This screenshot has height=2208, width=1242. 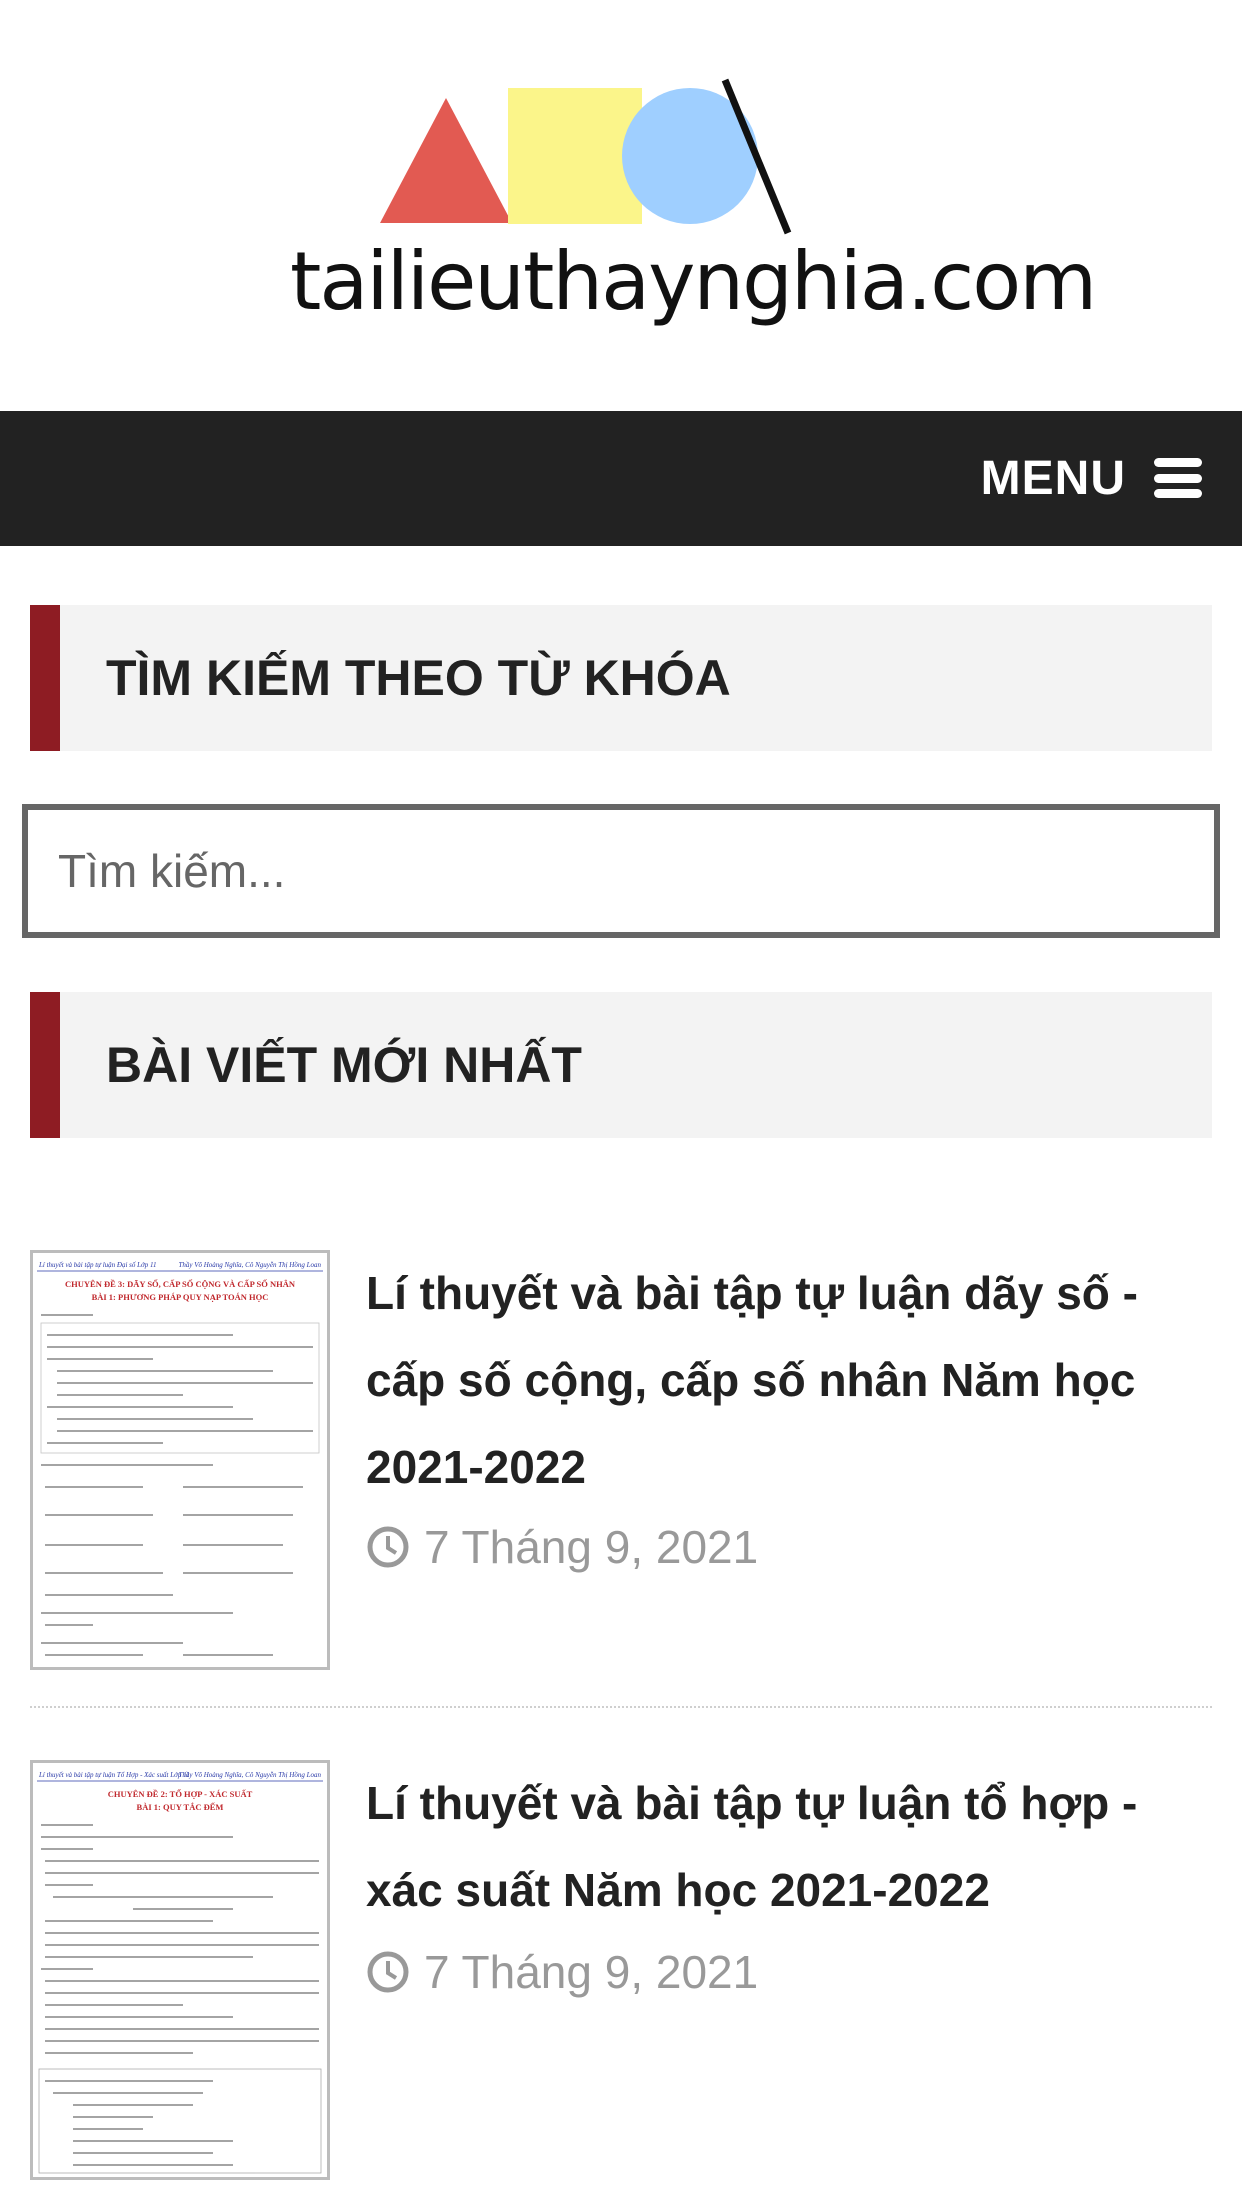 What do you see at coordinates (586, 156) in the screenshot?
I see `logo-shapes-icon` at bounding box center [586, 156].